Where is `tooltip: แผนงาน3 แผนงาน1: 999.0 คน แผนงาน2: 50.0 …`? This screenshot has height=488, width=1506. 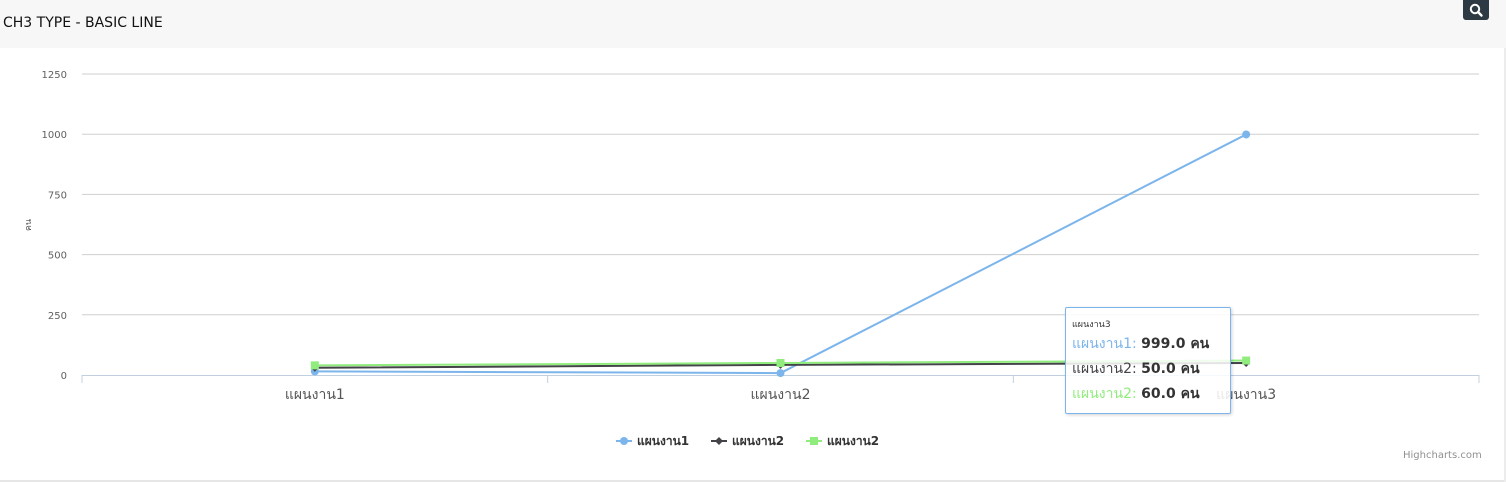
tooltip: แผนงาน3 แผนงาน1: 999.0 คน แผนงาน2: 50.0 … is located at coordinates (1148, 360).